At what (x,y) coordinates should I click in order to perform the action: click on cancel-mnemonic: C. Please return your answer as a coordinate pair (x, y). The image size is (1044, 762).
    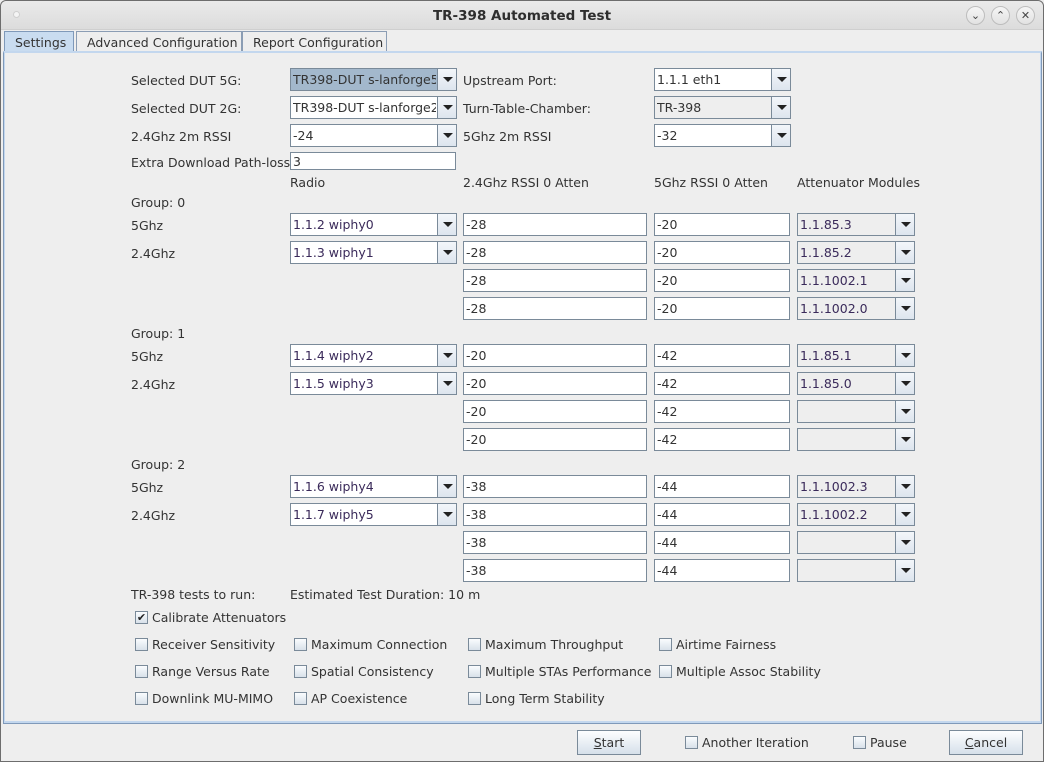
    Looking at the image, I should click on (969, 742).